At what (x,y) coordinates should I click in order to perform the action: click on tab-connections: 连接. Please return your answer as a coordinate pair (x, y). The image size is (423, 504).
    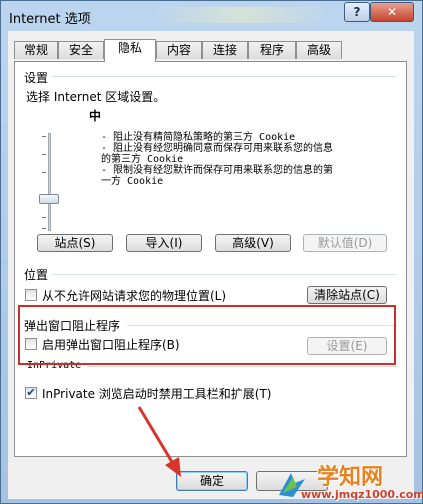
    Looking at the image, I should click on (225, 50).